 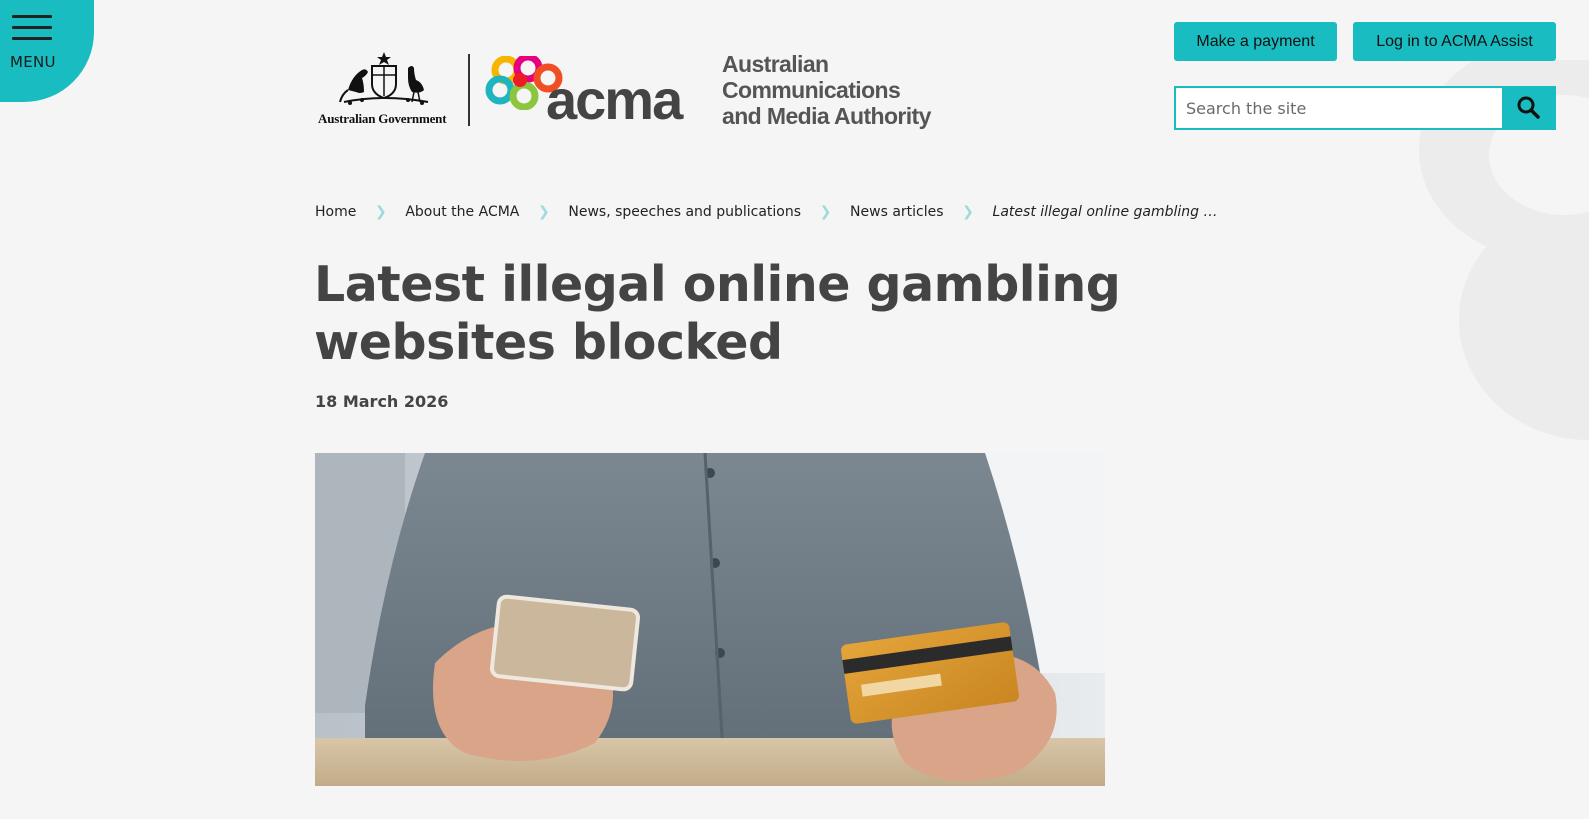 I want to click on article-date: 18 March 2026, so click(x=382, y=401).